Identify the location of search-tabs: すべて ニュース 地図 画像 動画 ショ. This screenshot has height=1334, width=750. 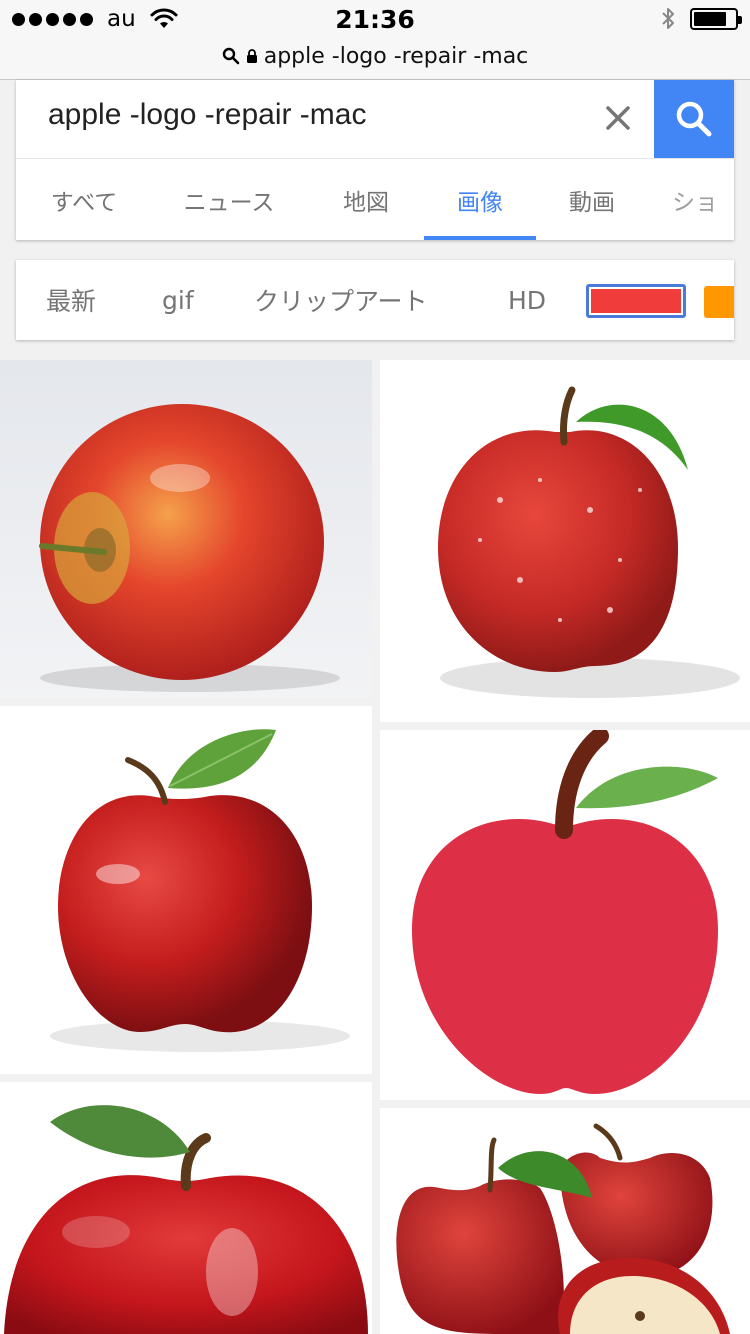
(375, 199).